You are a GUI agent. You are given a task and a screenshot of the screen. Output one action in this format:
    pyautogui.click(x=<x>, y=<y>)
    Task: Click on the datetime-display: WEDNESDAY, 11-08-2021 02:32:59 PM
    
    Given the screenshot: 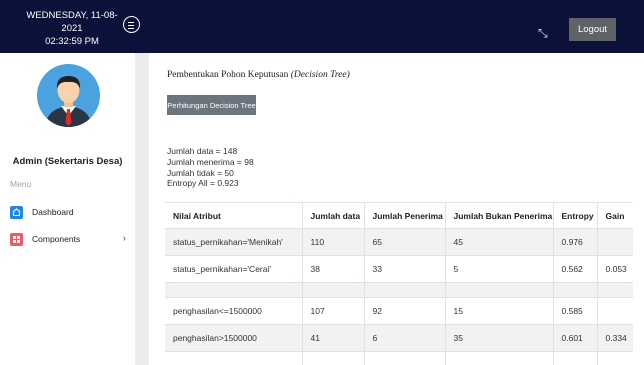 What is the action you would take?
    pyautogui.click(x=72, y=28)
    